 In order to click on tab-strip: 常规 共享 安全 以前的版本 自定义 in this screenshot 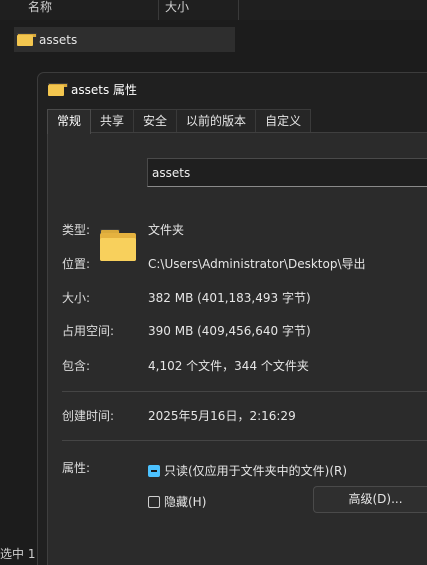, I will do `click(179, 121)`.